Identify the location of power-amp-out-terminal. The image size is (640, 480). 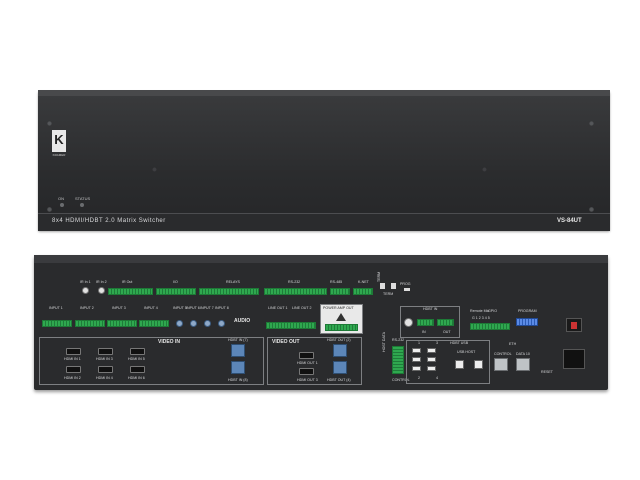
(341, 327).